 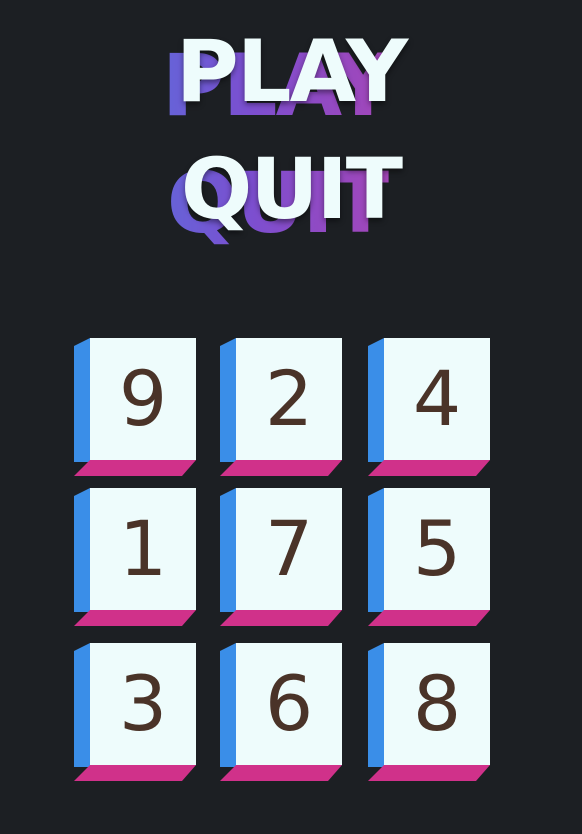 What do you see at coordinates (289, 548) in the screenshot?
I see `tile-number: 7` at bounding box center [289, 548].